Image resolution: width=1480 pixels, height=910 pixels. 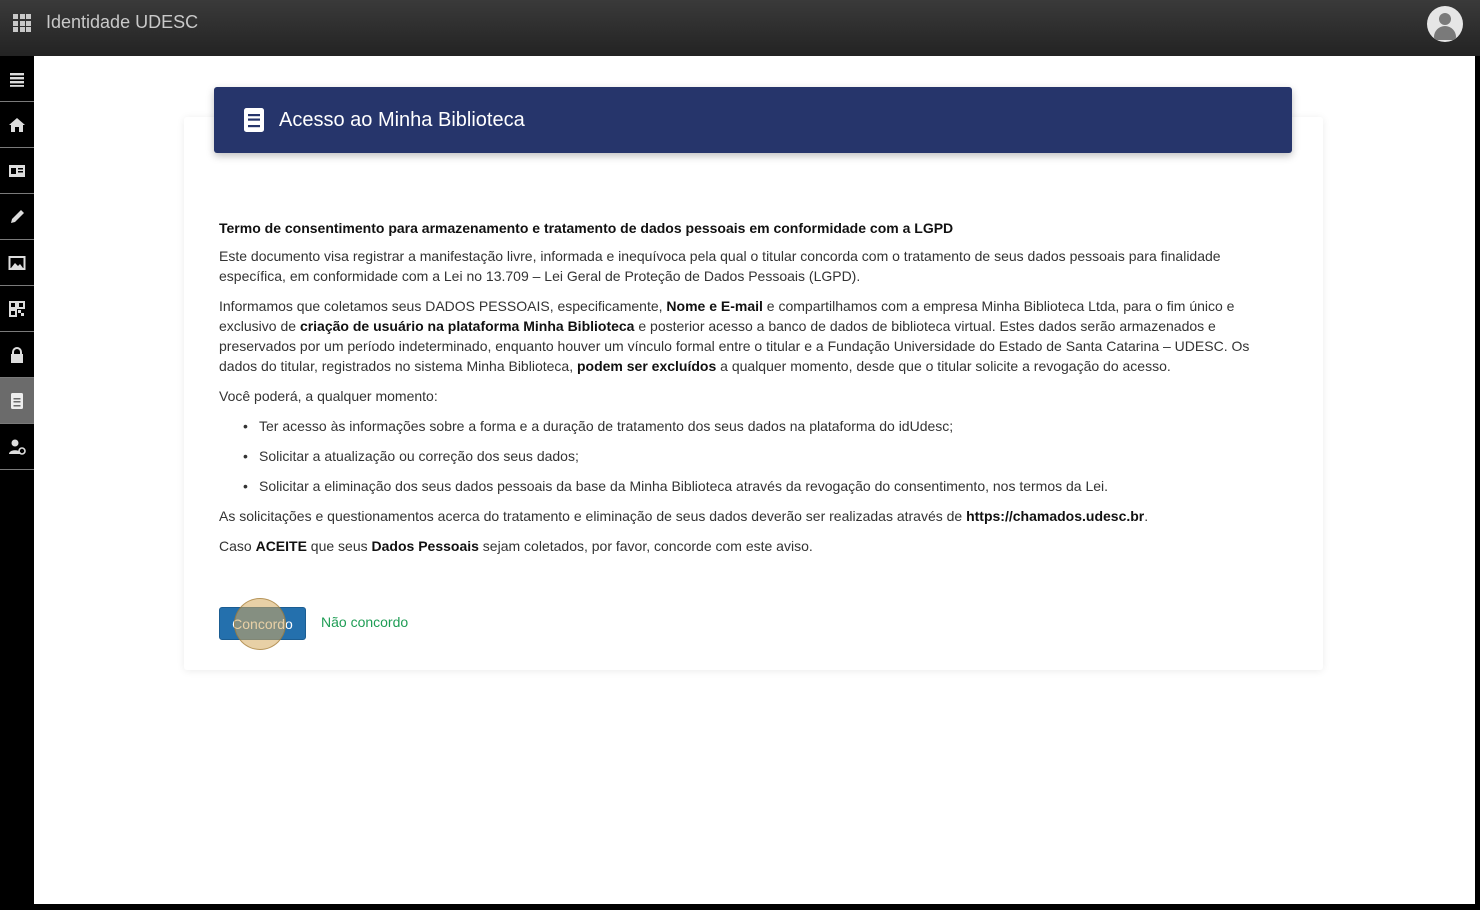 I want to click on sidebar-item-user-settings, so click(x=17, y=447).